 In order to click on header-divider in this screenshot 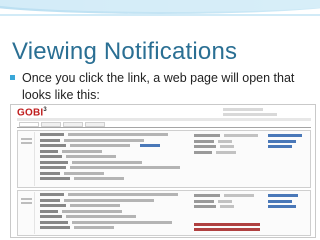, I will do `click(160, 15)`.